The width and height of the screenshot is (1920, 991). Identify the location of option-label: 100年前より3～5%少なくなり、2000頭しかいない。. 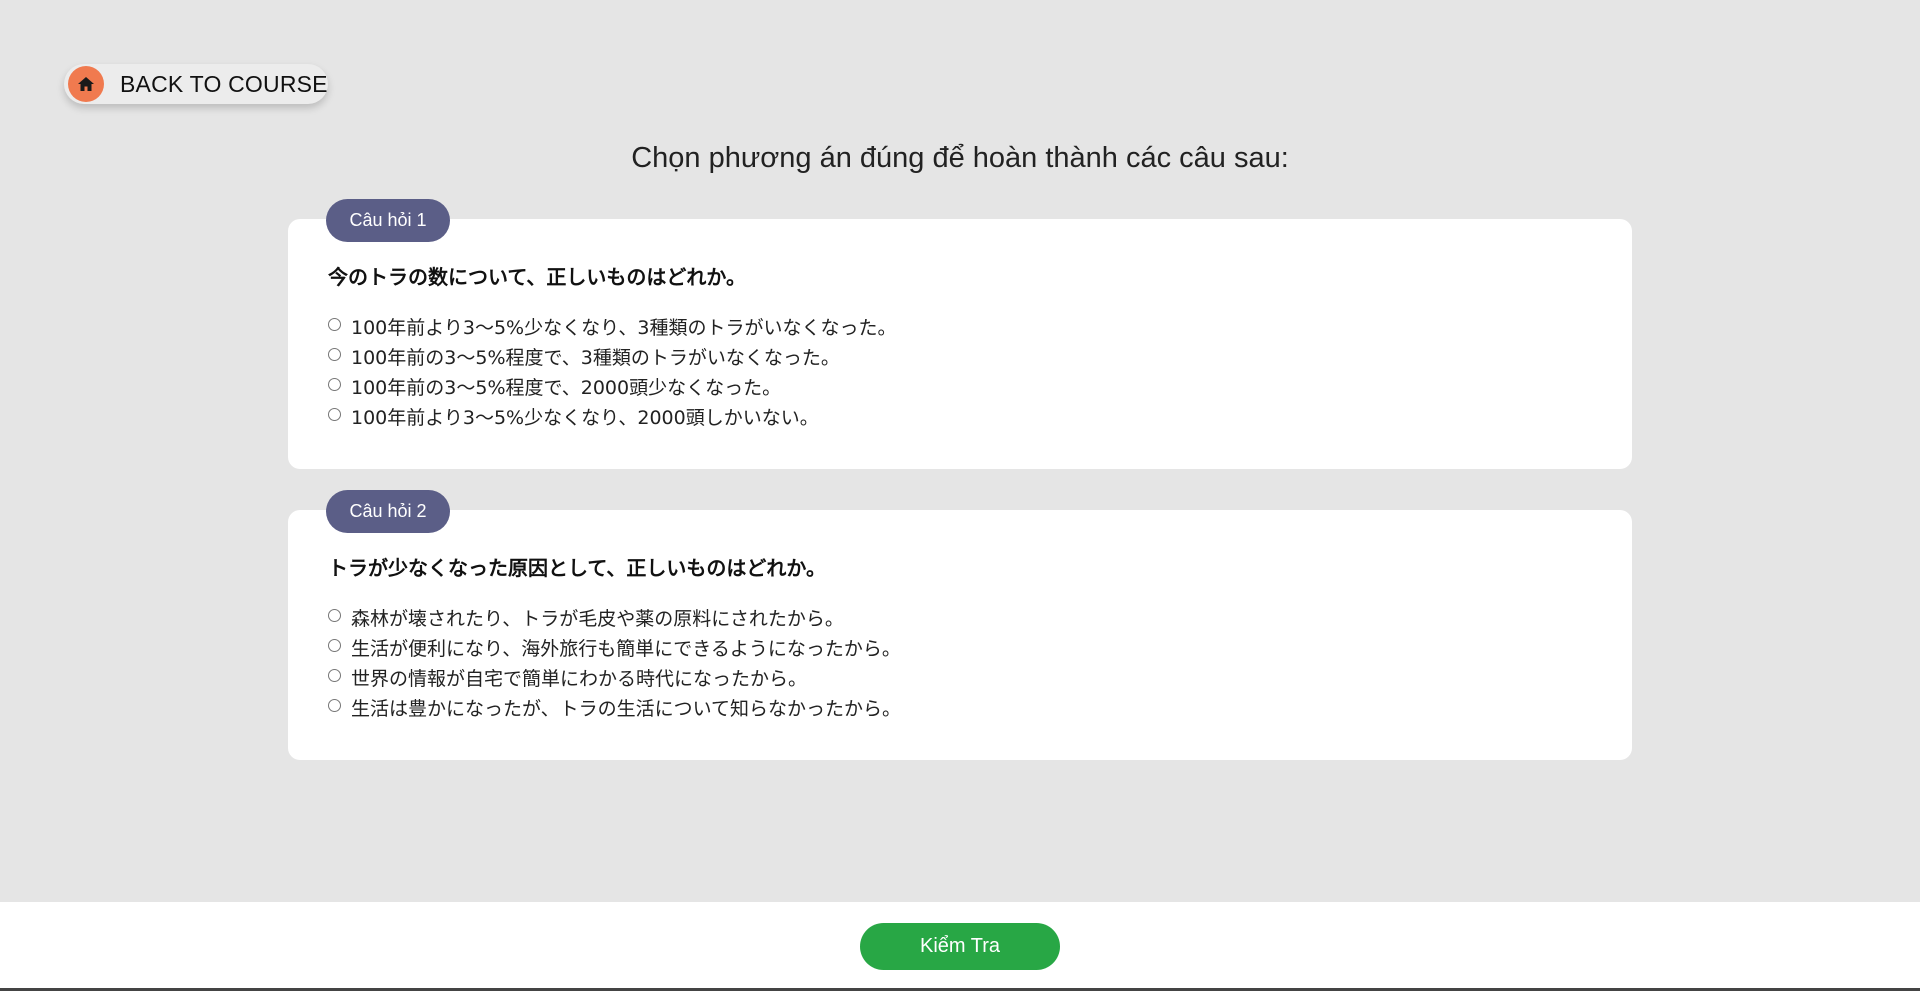
(585, 417).